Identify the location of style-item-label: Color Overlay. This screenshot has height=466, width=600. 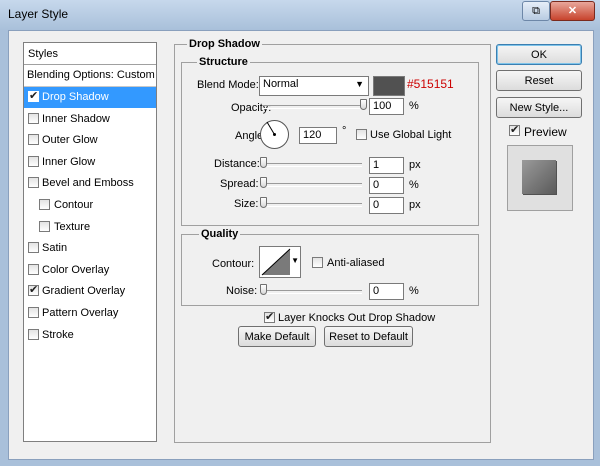
(76, 269).